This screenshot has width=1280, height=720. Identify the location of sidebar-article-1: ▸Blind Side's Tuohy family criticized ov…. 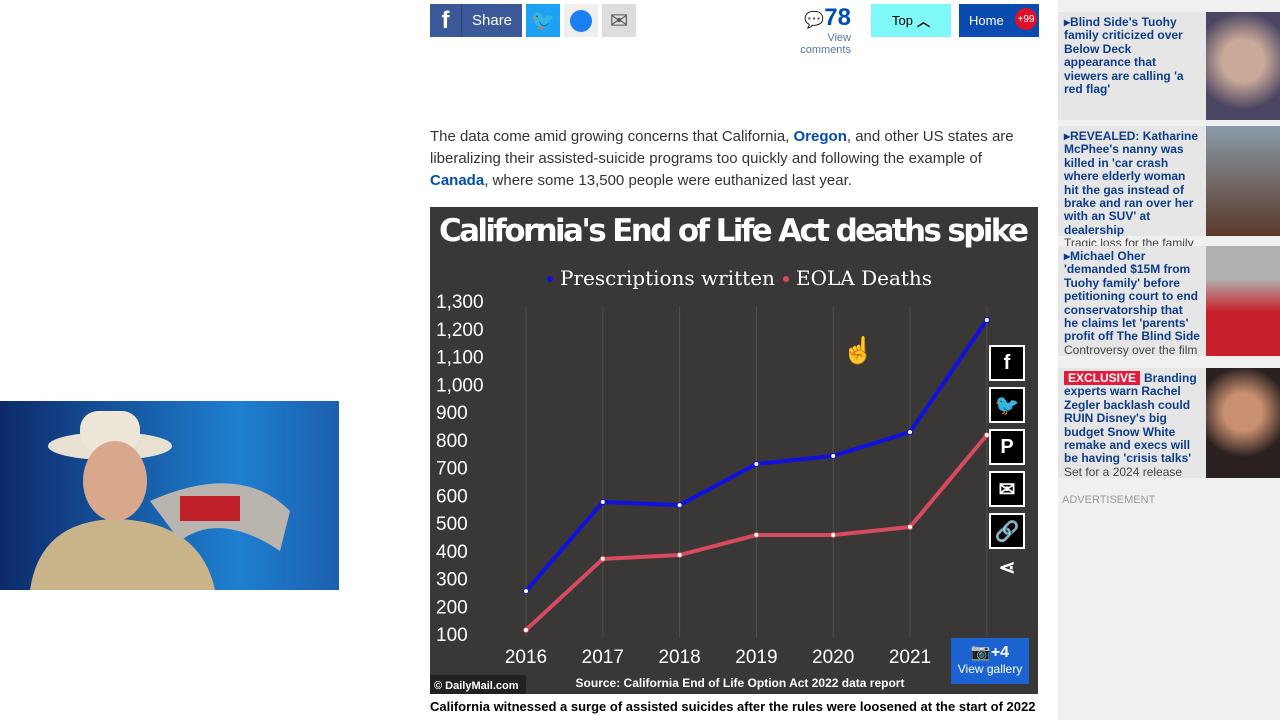
(1169, 66).